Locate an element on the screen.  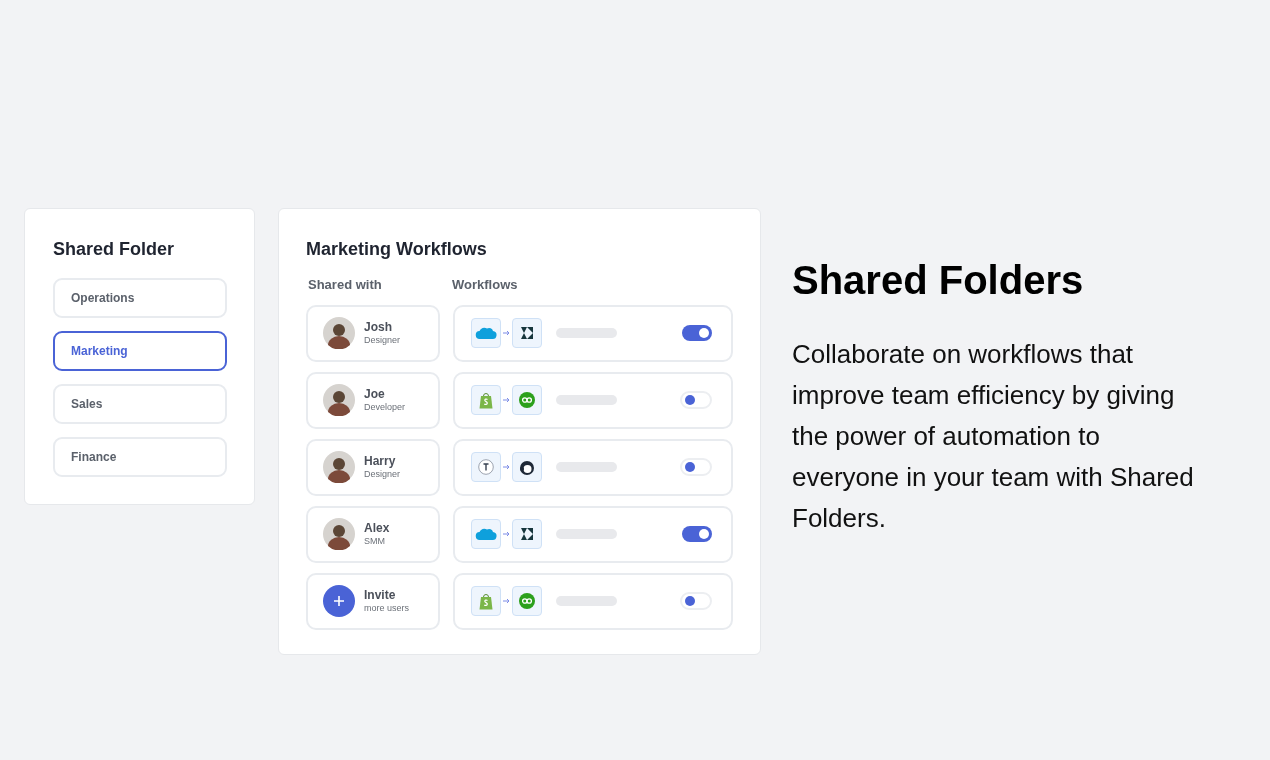
user-card: Alex SMM is located at coordinates (373, 534).